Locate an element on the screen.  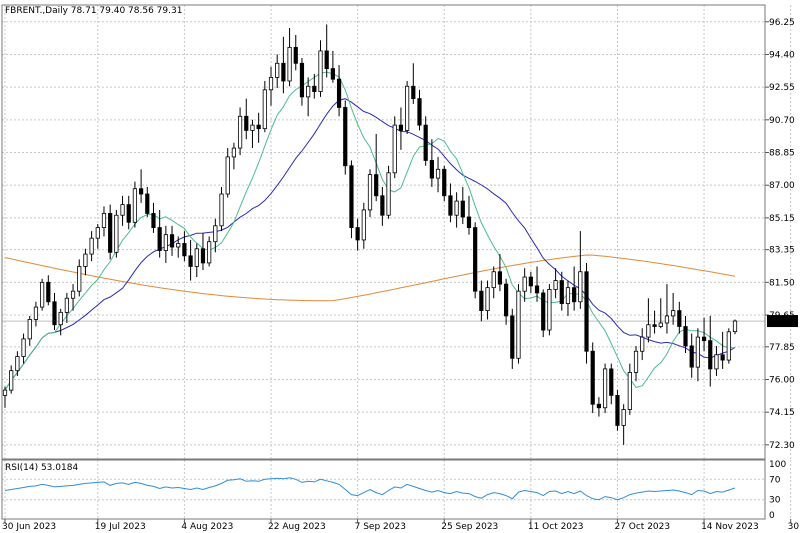
price-tick-label: 85.15 is located at coordinates (782, 219).